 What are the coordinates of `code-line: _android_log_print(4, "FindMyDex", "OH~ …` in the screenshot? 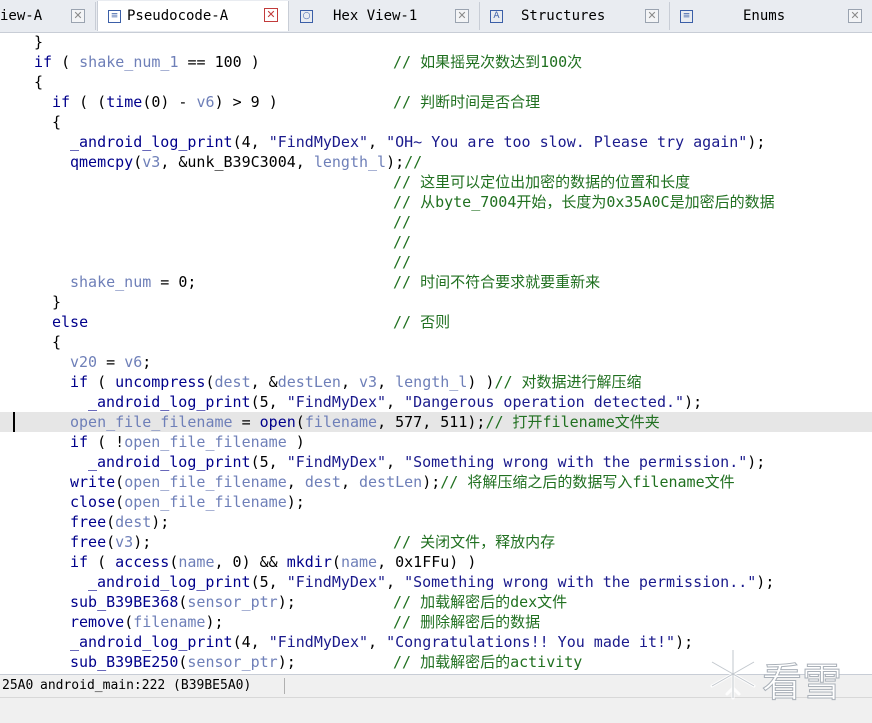 It's located at (418, 142).